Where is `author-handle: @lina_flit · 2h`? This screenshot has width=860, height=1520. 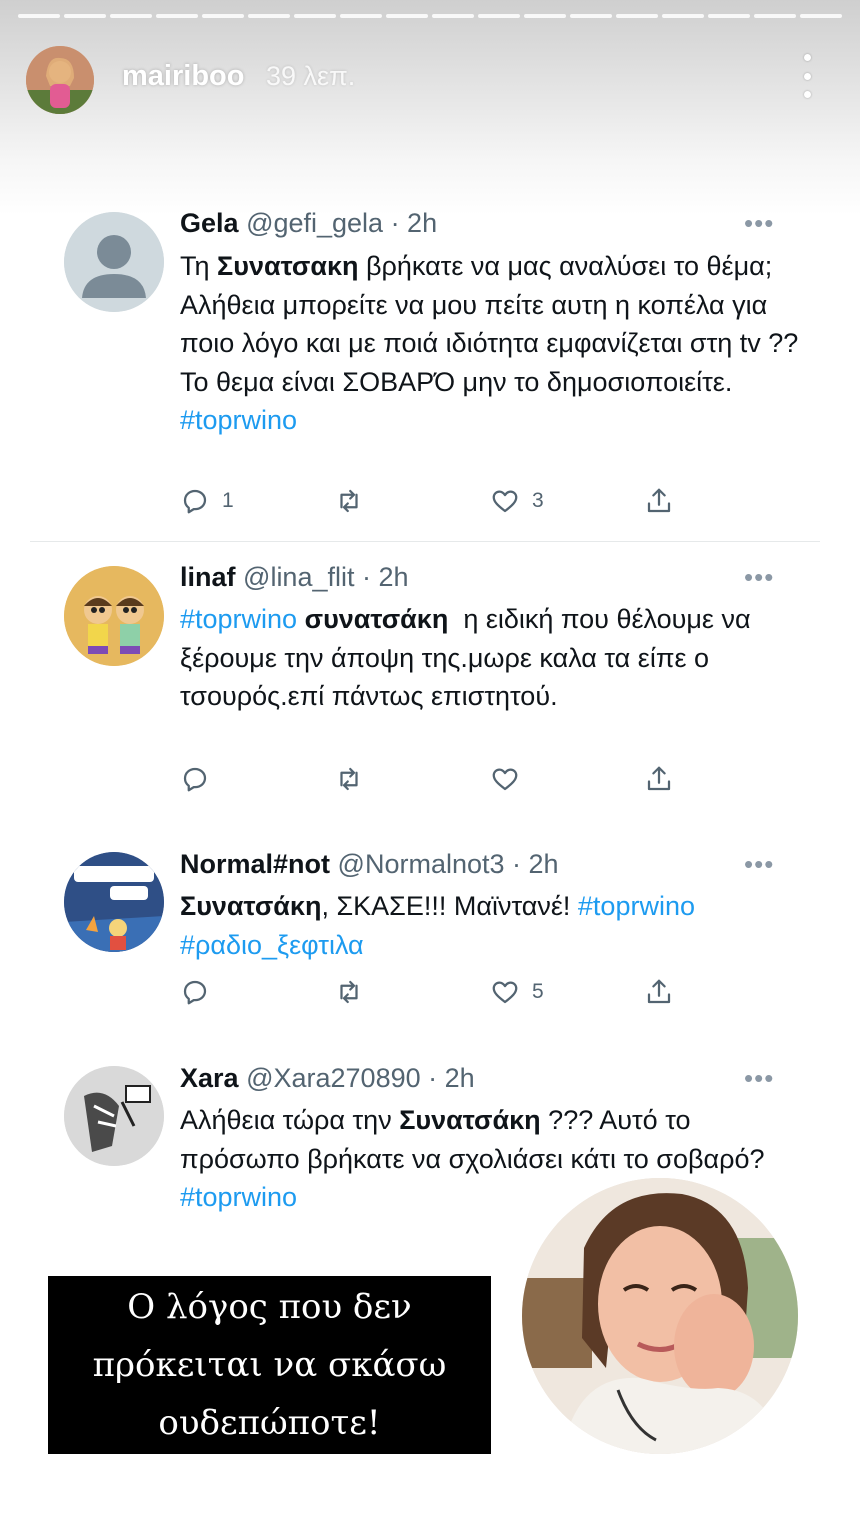 author-handle: @lina_flit · 2h is located at coordinates (325, 577).